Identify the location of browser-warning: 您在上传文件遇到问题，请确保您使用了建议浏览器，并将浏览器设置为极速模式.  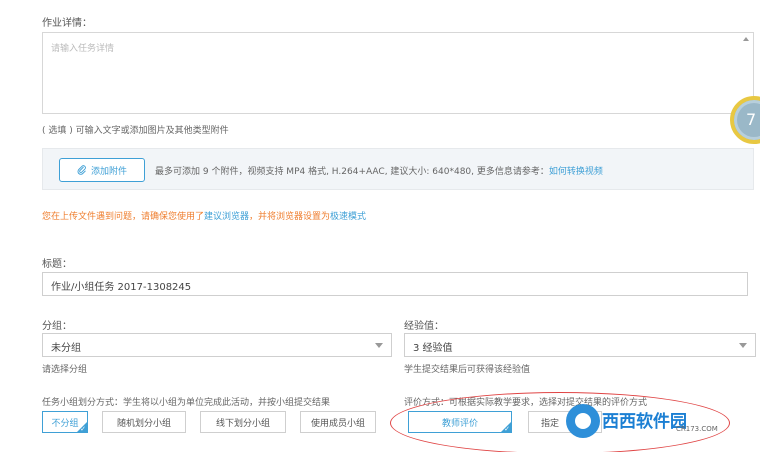
(204, 215).